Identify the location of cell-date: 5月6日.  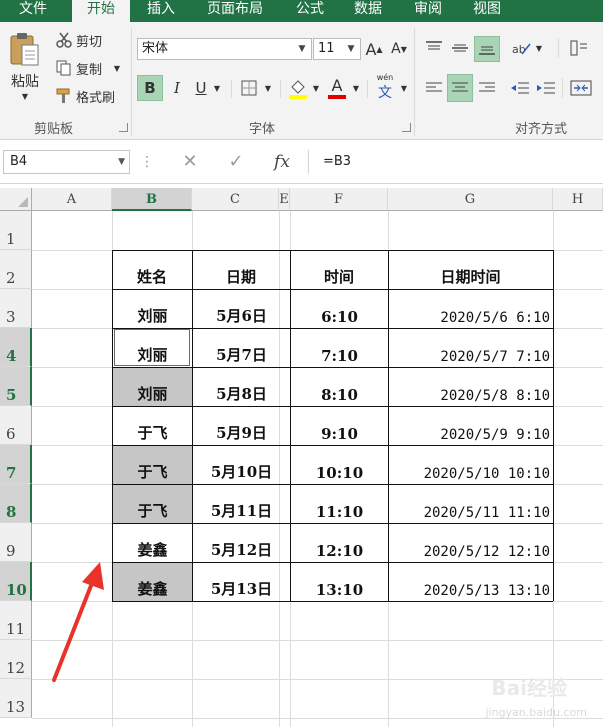
(241, 309).